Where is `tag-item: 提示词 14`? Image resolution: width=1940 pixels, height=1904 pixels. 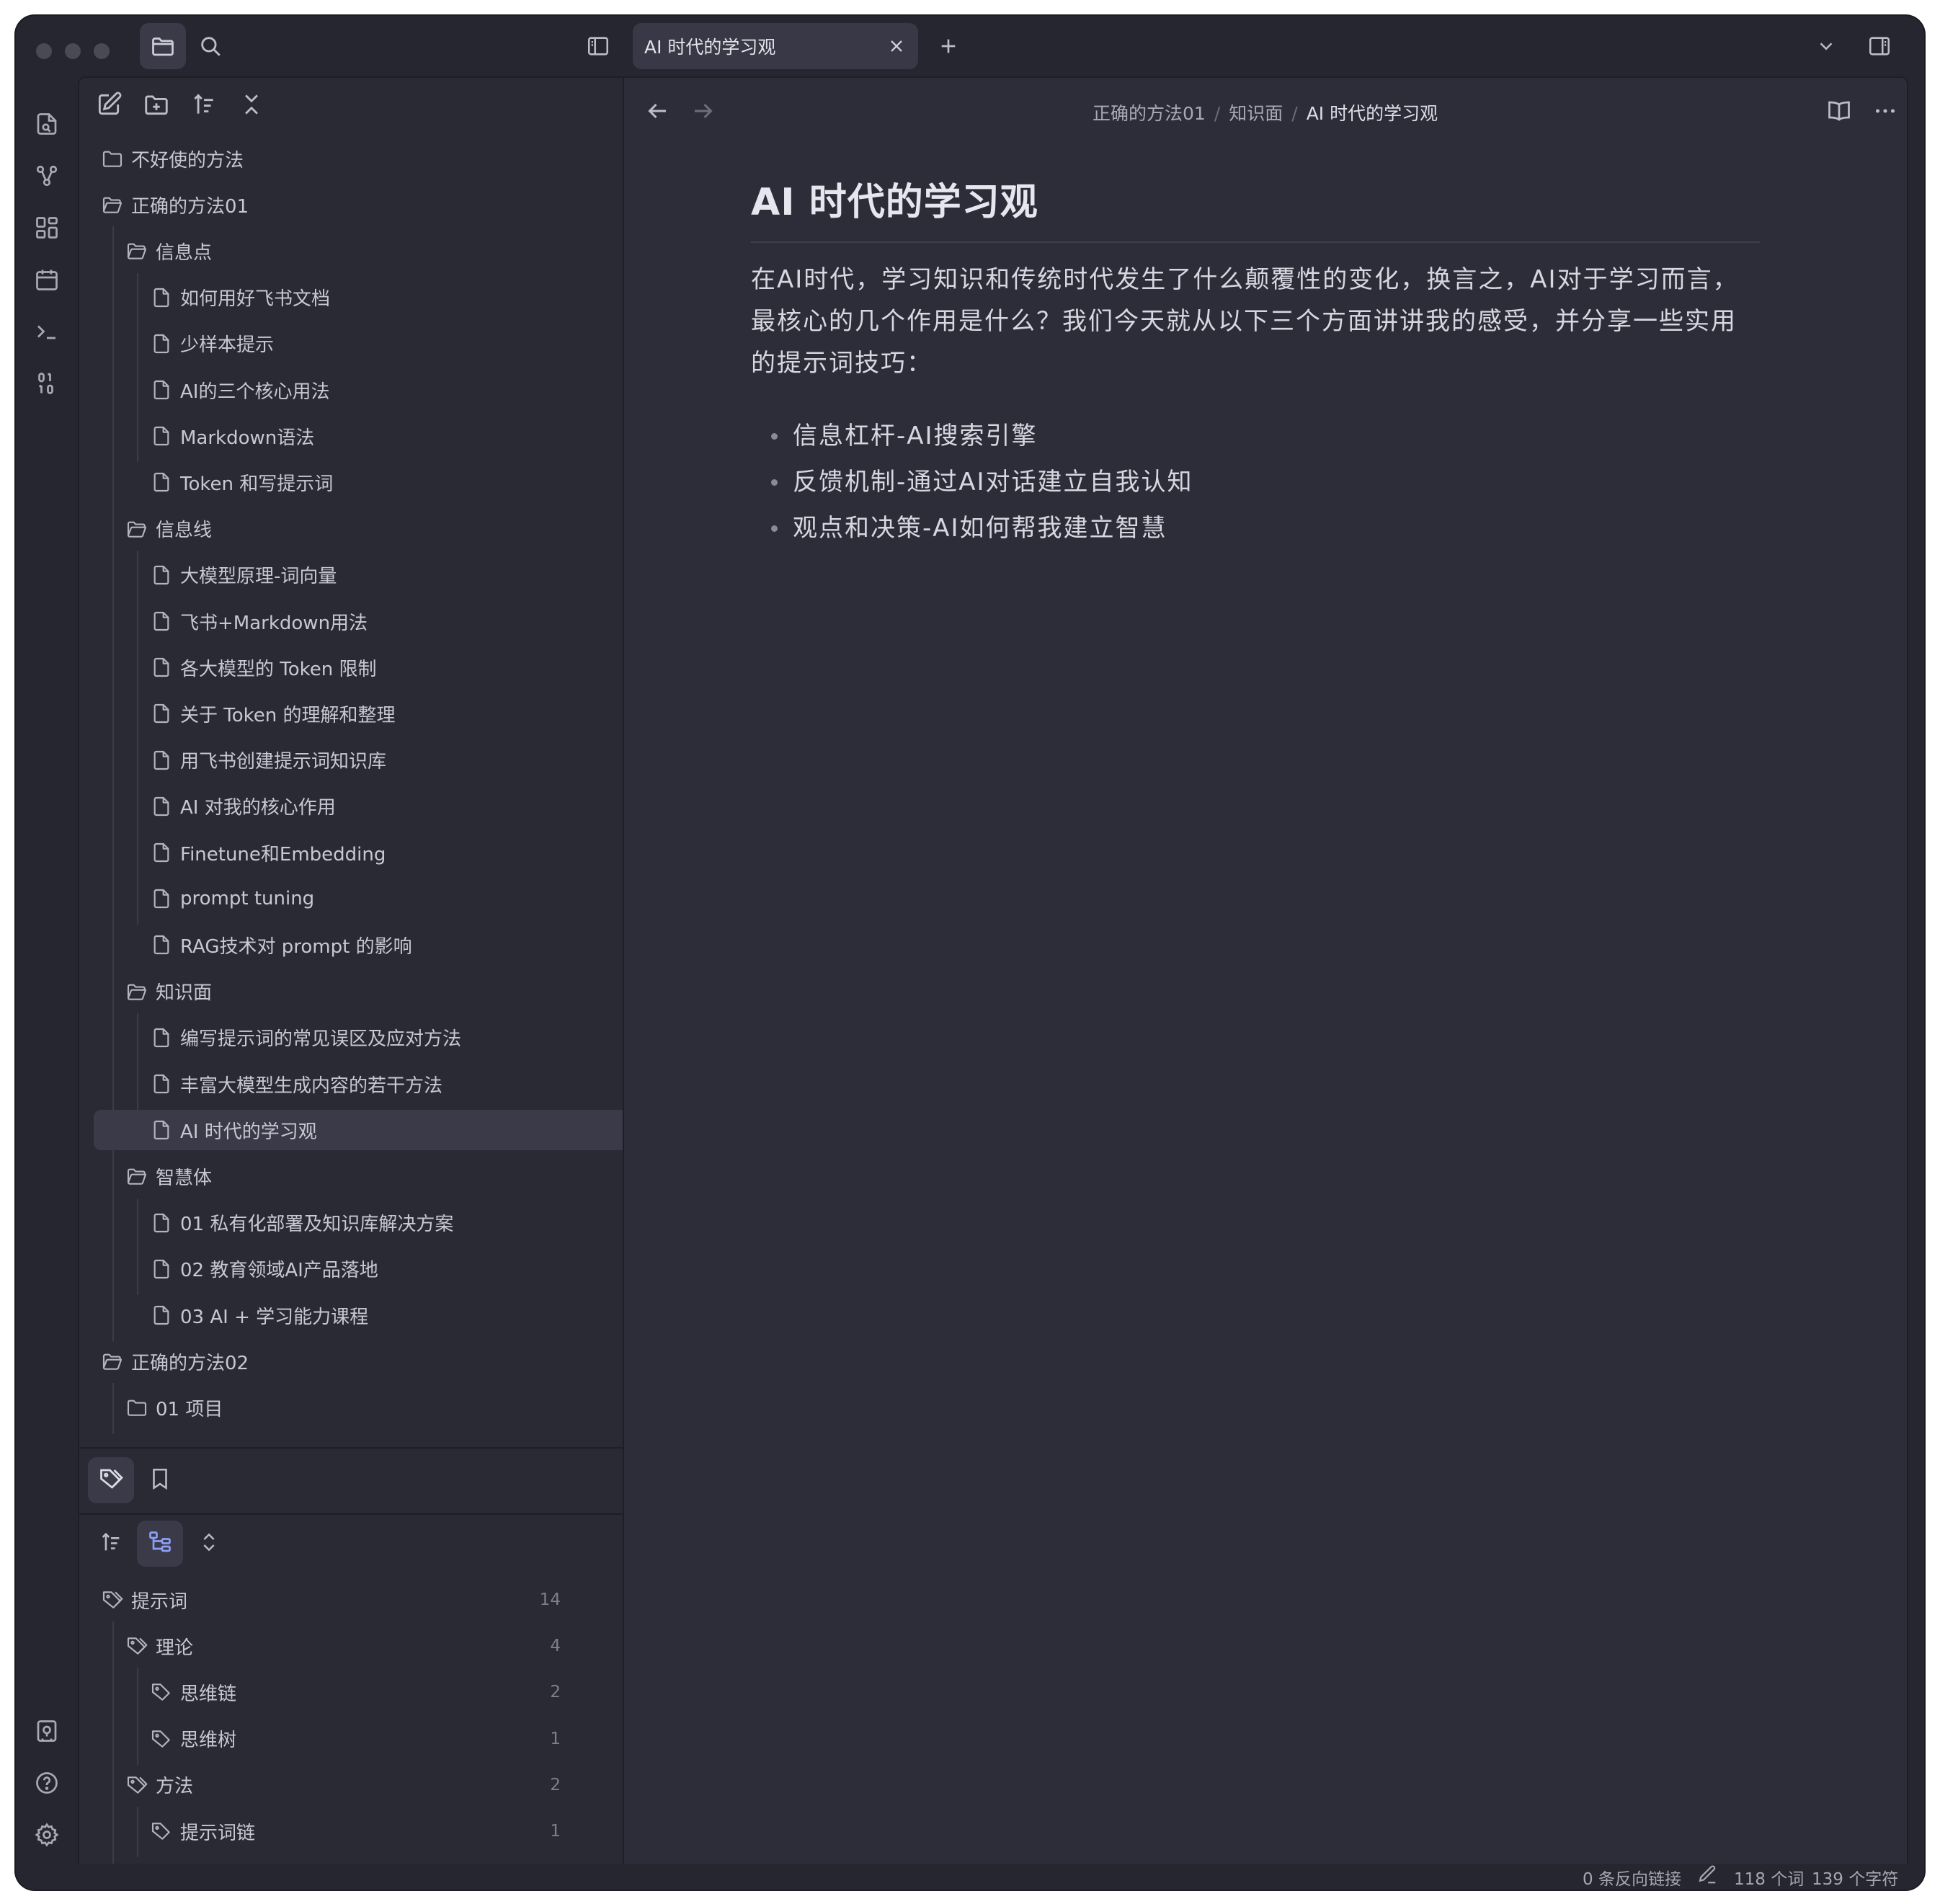
tag-item: 提示词 14 is located at coordinates (352, 1600).